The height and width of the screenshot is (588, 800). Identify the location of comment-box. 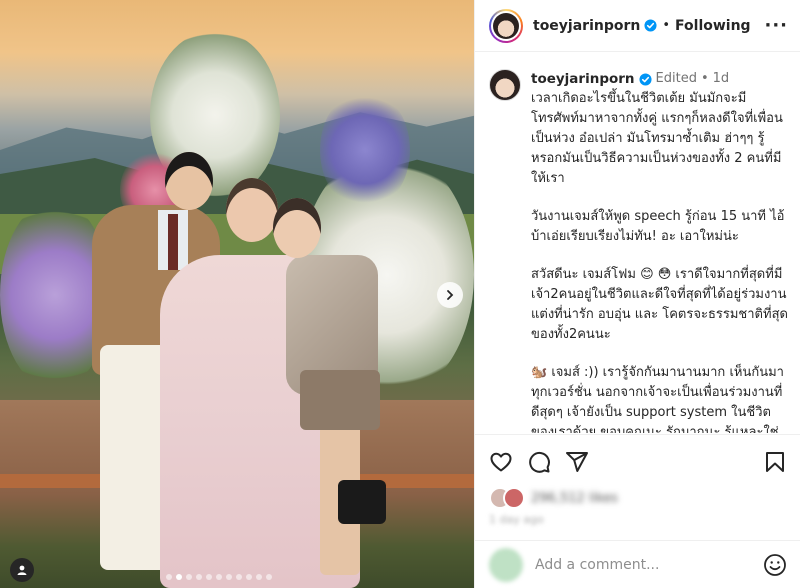
(637, 564).